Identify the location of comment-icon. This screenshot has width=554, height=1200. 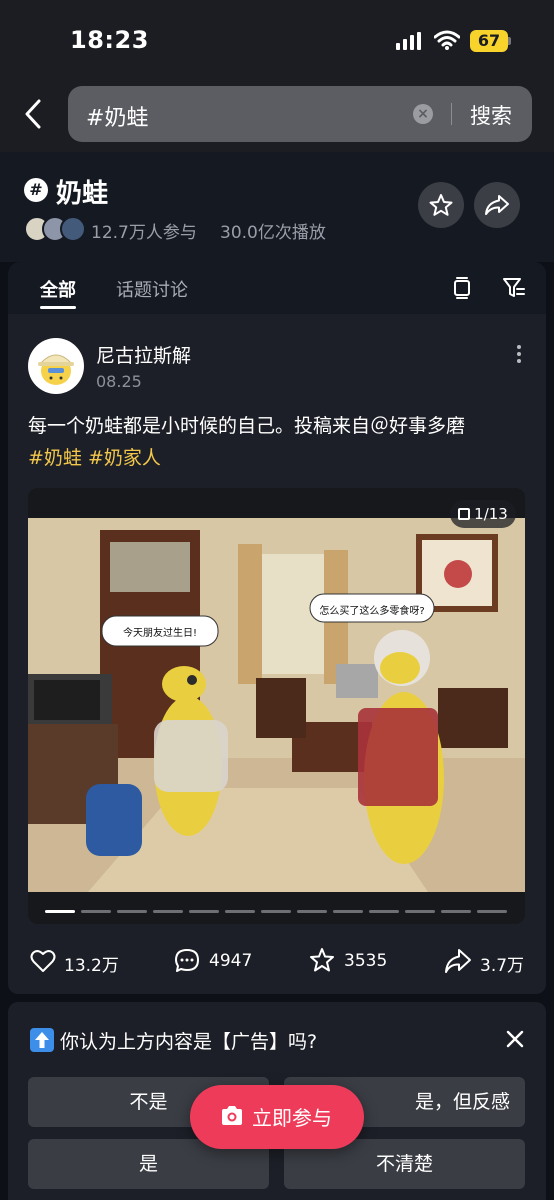
(187, 961).